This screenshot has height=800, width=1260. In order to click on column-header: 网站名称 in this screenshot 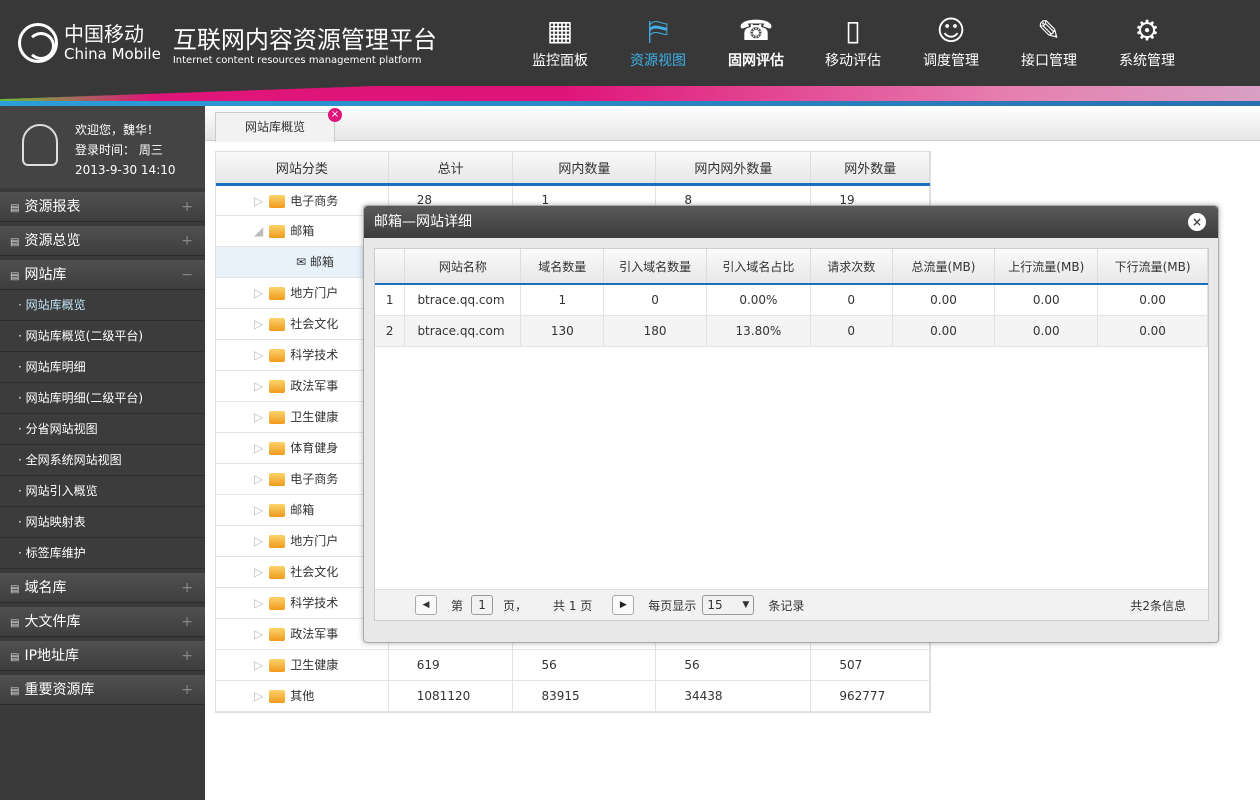, I will do `click(463, 267)`.